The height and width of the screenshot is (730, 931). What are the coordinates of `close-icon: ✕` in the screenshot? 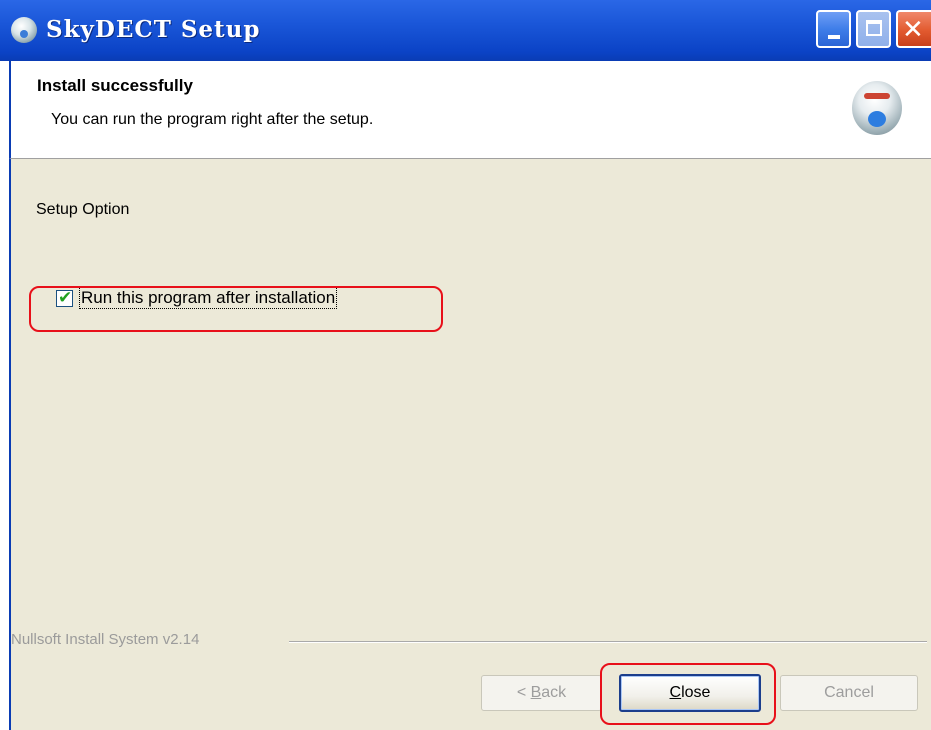 It's located at (913, 30).